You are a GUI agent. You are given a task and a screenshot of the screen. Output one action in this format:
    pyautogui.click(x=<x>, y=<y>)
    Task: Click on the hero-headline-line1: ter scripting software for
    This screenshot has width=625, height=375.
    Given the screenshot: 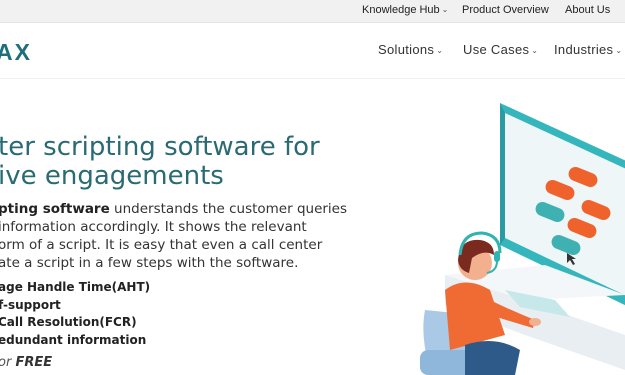 What is the action you would take?
    pyautogui.click(x=160, y=147)
    